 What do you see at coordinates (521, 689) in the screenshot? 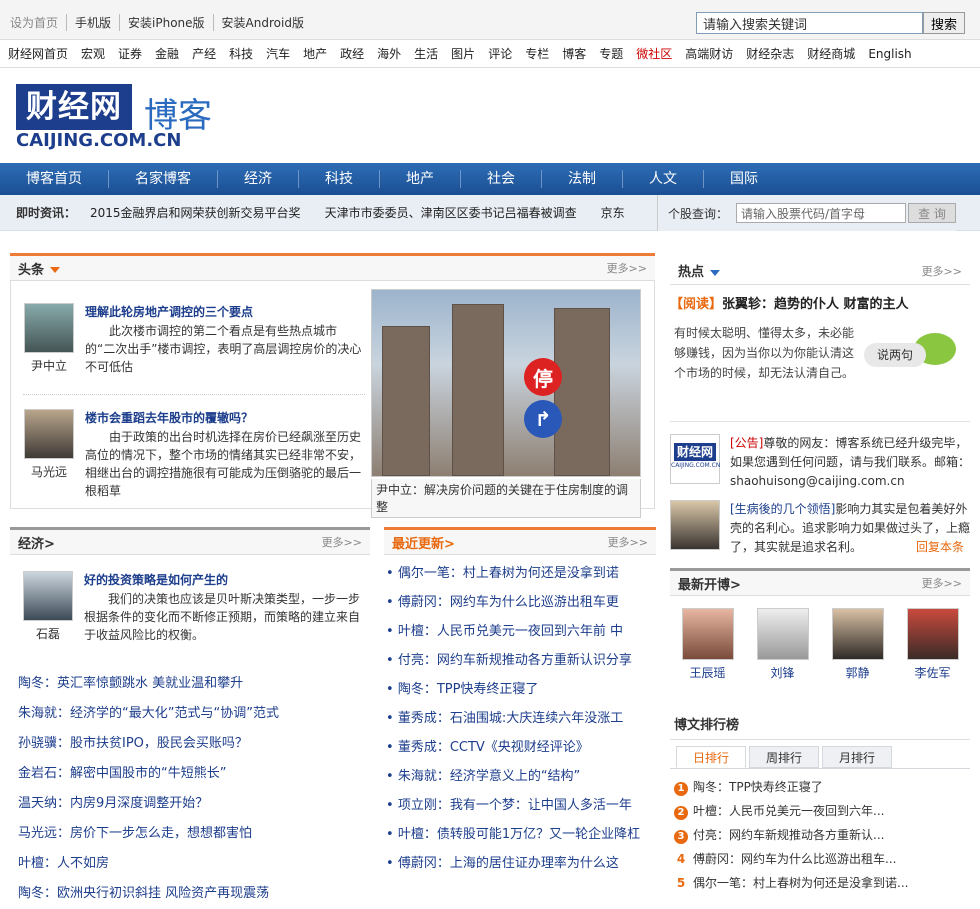
I see `list-item: 陶冬：TPP快寿终正寝了` at bounding box center [521, 689].